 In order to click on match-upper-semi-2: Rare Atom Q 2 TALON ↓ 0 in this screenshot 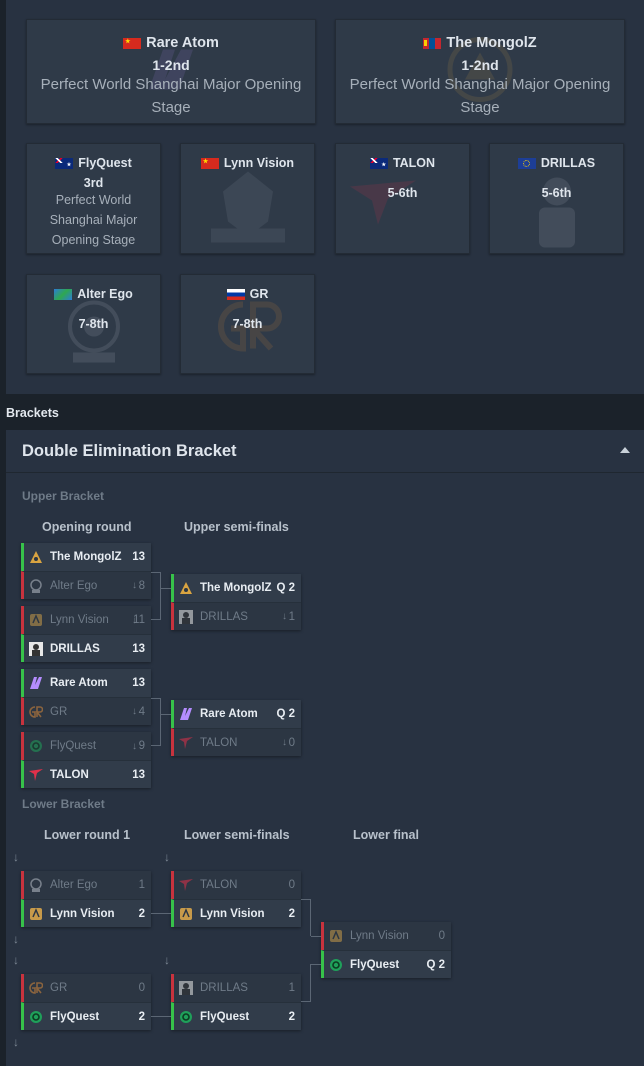, I will do `click(236, 728)`.